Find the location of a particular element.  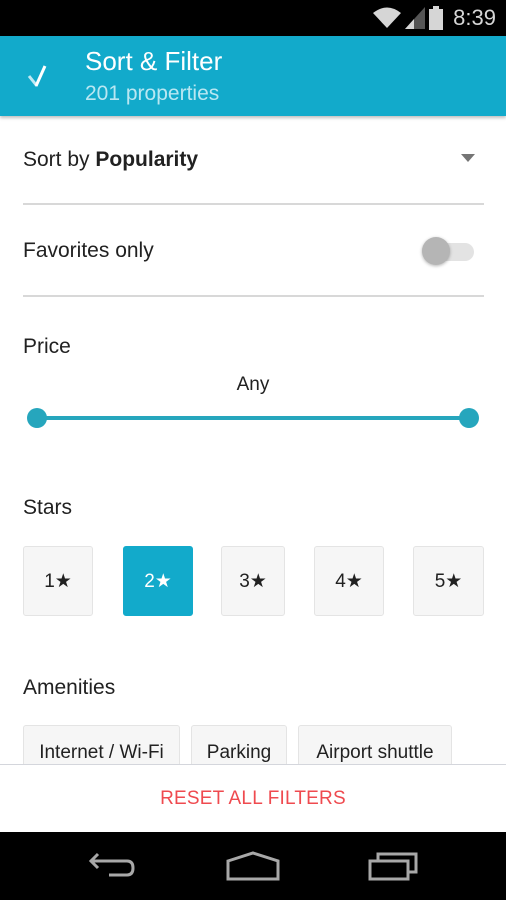

navigation-bar is located at coordinates (253, 866).